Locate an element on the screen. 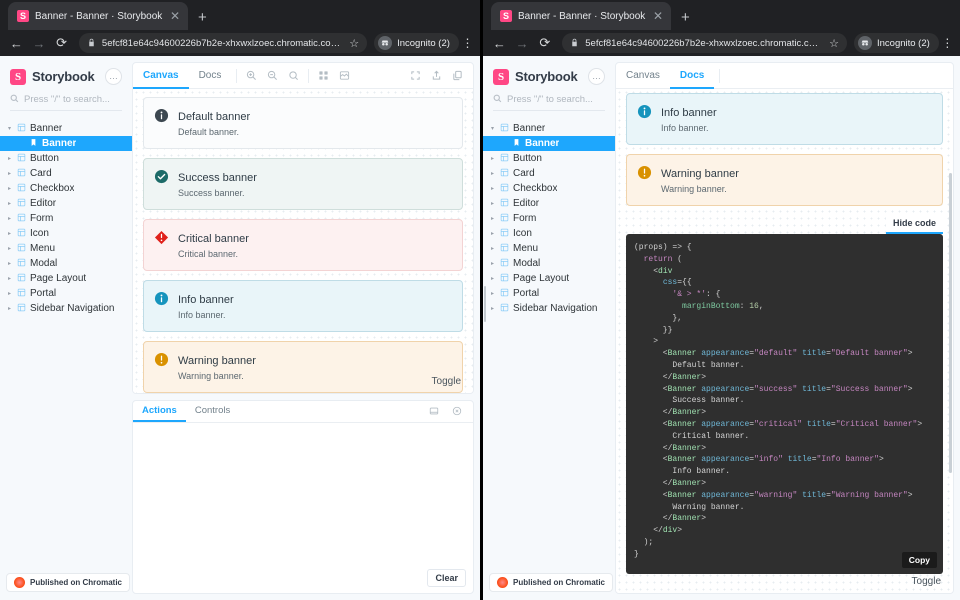  zoom-in-icon is located at coordinates (251, 75).